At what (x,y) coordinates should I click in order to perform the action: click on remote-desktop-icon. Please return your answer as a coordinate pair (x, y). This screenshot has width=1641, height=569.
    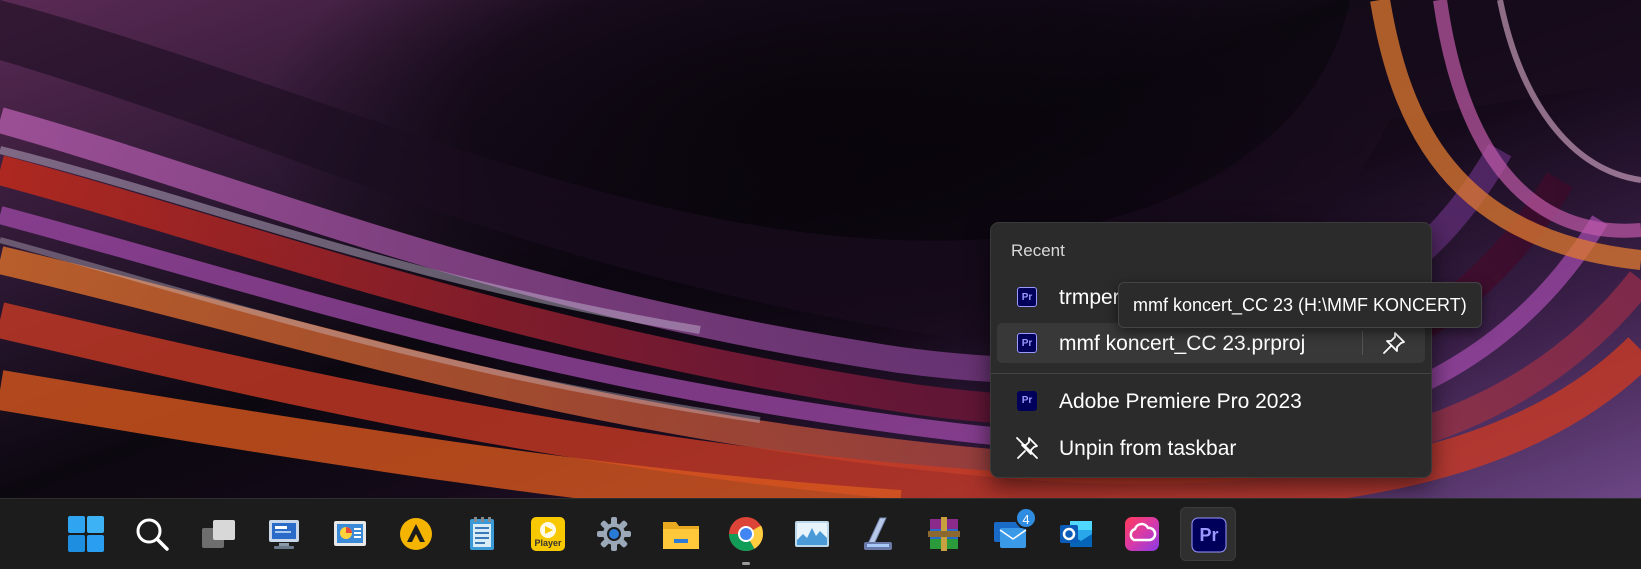
    Looking at the image, I should click on (284, 534).